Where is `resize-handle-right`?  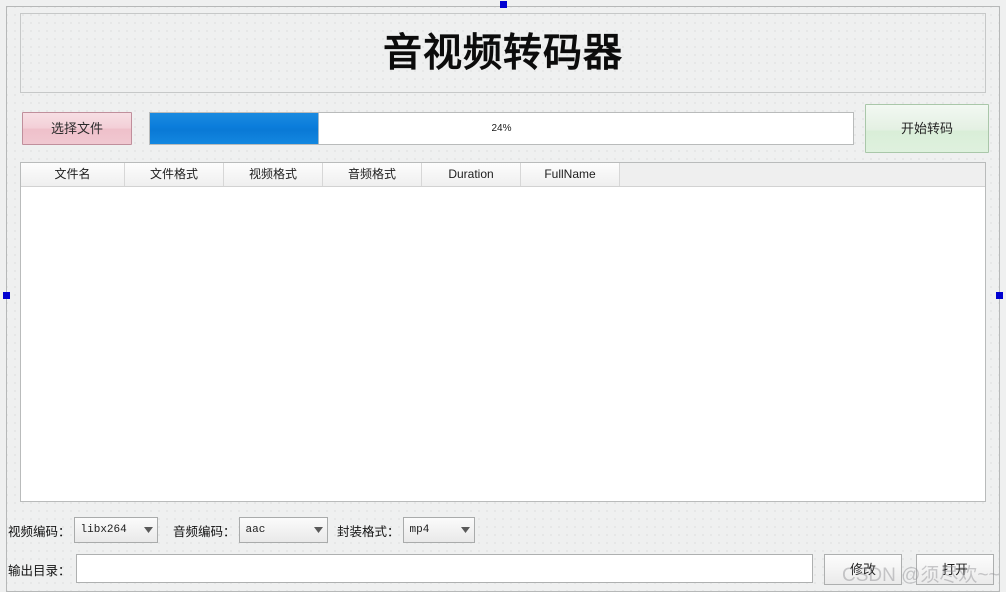 resize-handle-right is located at coordinates (999, 295).